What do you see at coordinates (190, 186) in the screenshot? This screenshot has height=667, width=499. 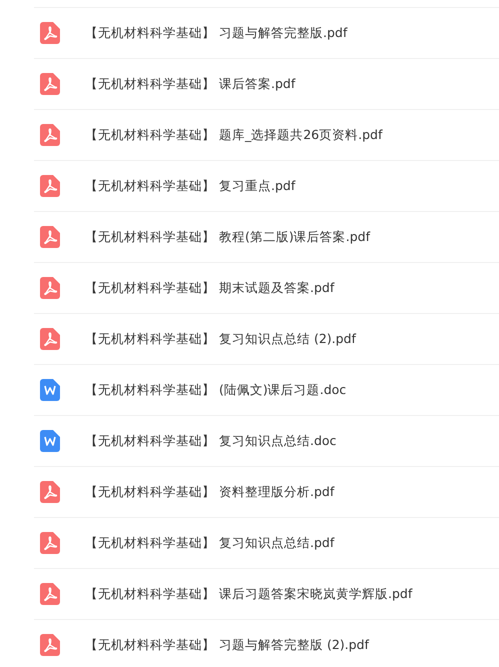 I see `file-name: 【无机材料科学基础】 复习重点.pdf` at bounding box center [190, 186].